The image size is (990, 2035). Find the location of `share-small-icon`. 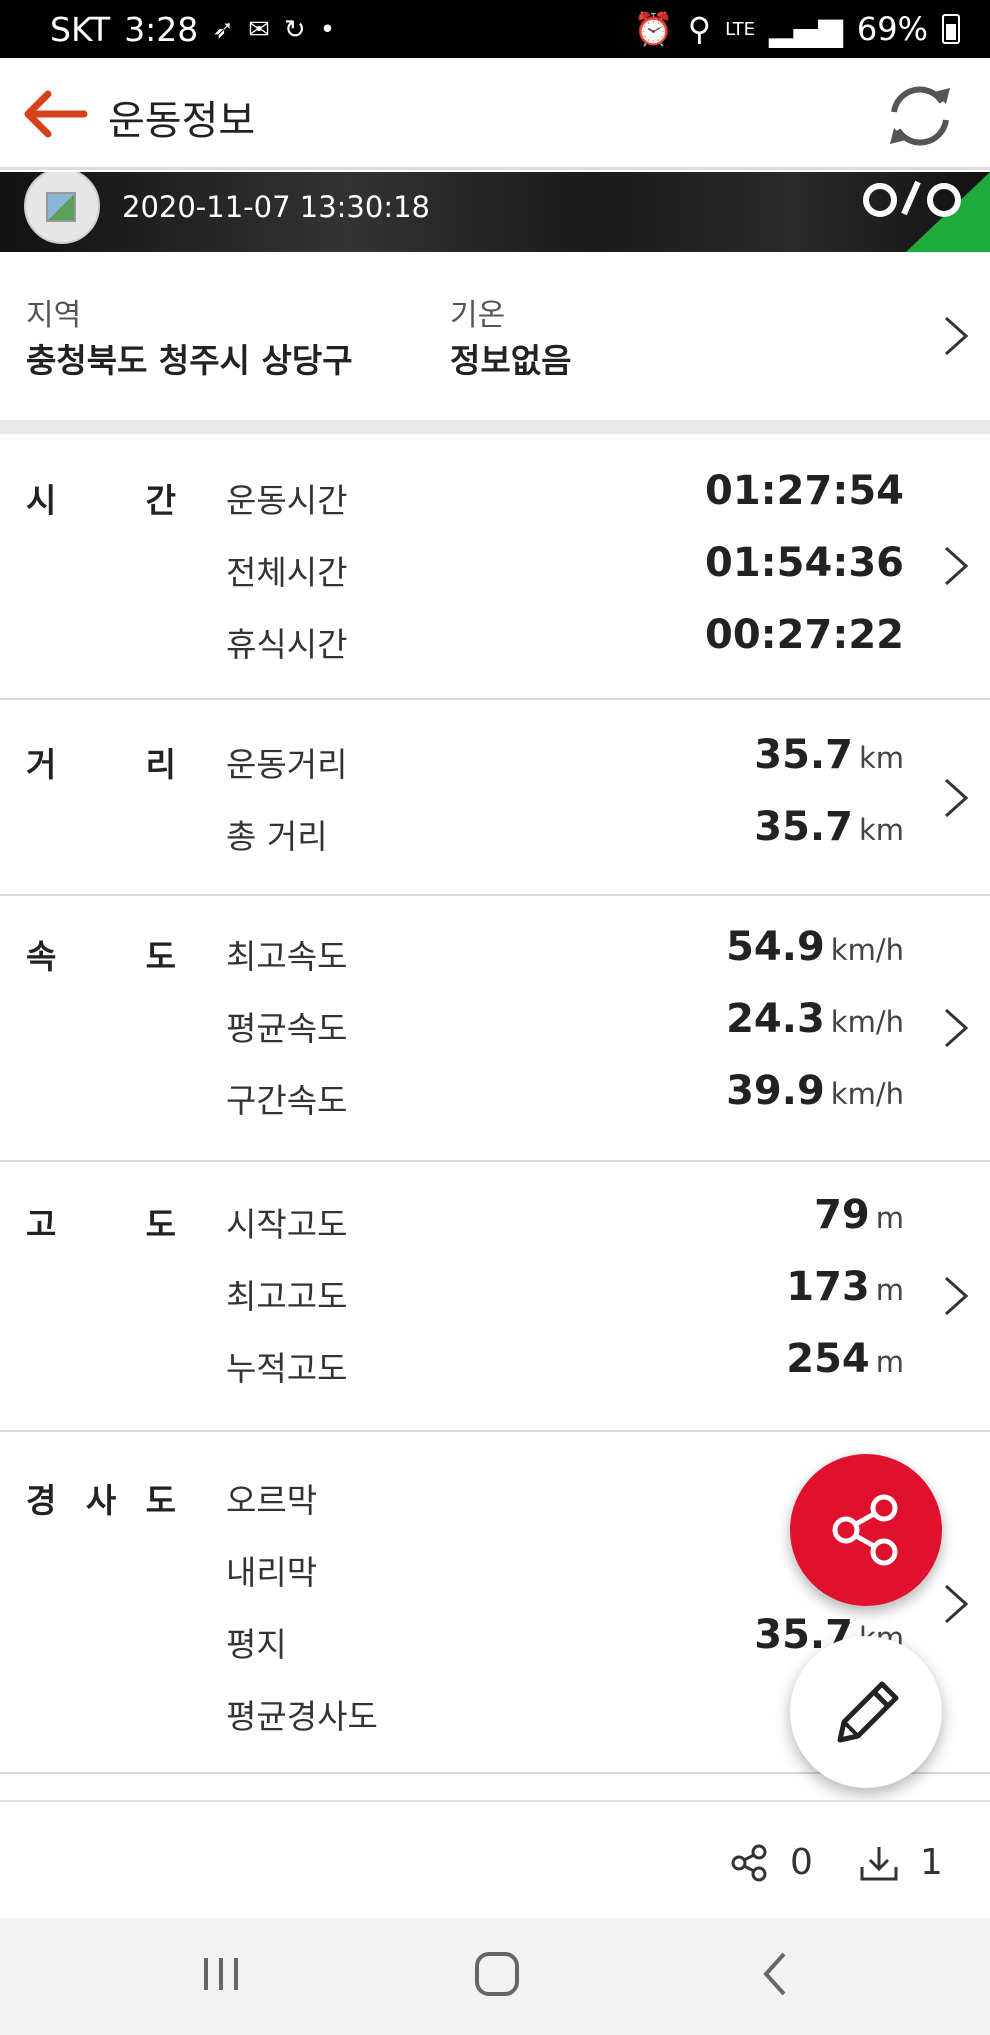

share-small-icon is located at coordinates (749, 1862).